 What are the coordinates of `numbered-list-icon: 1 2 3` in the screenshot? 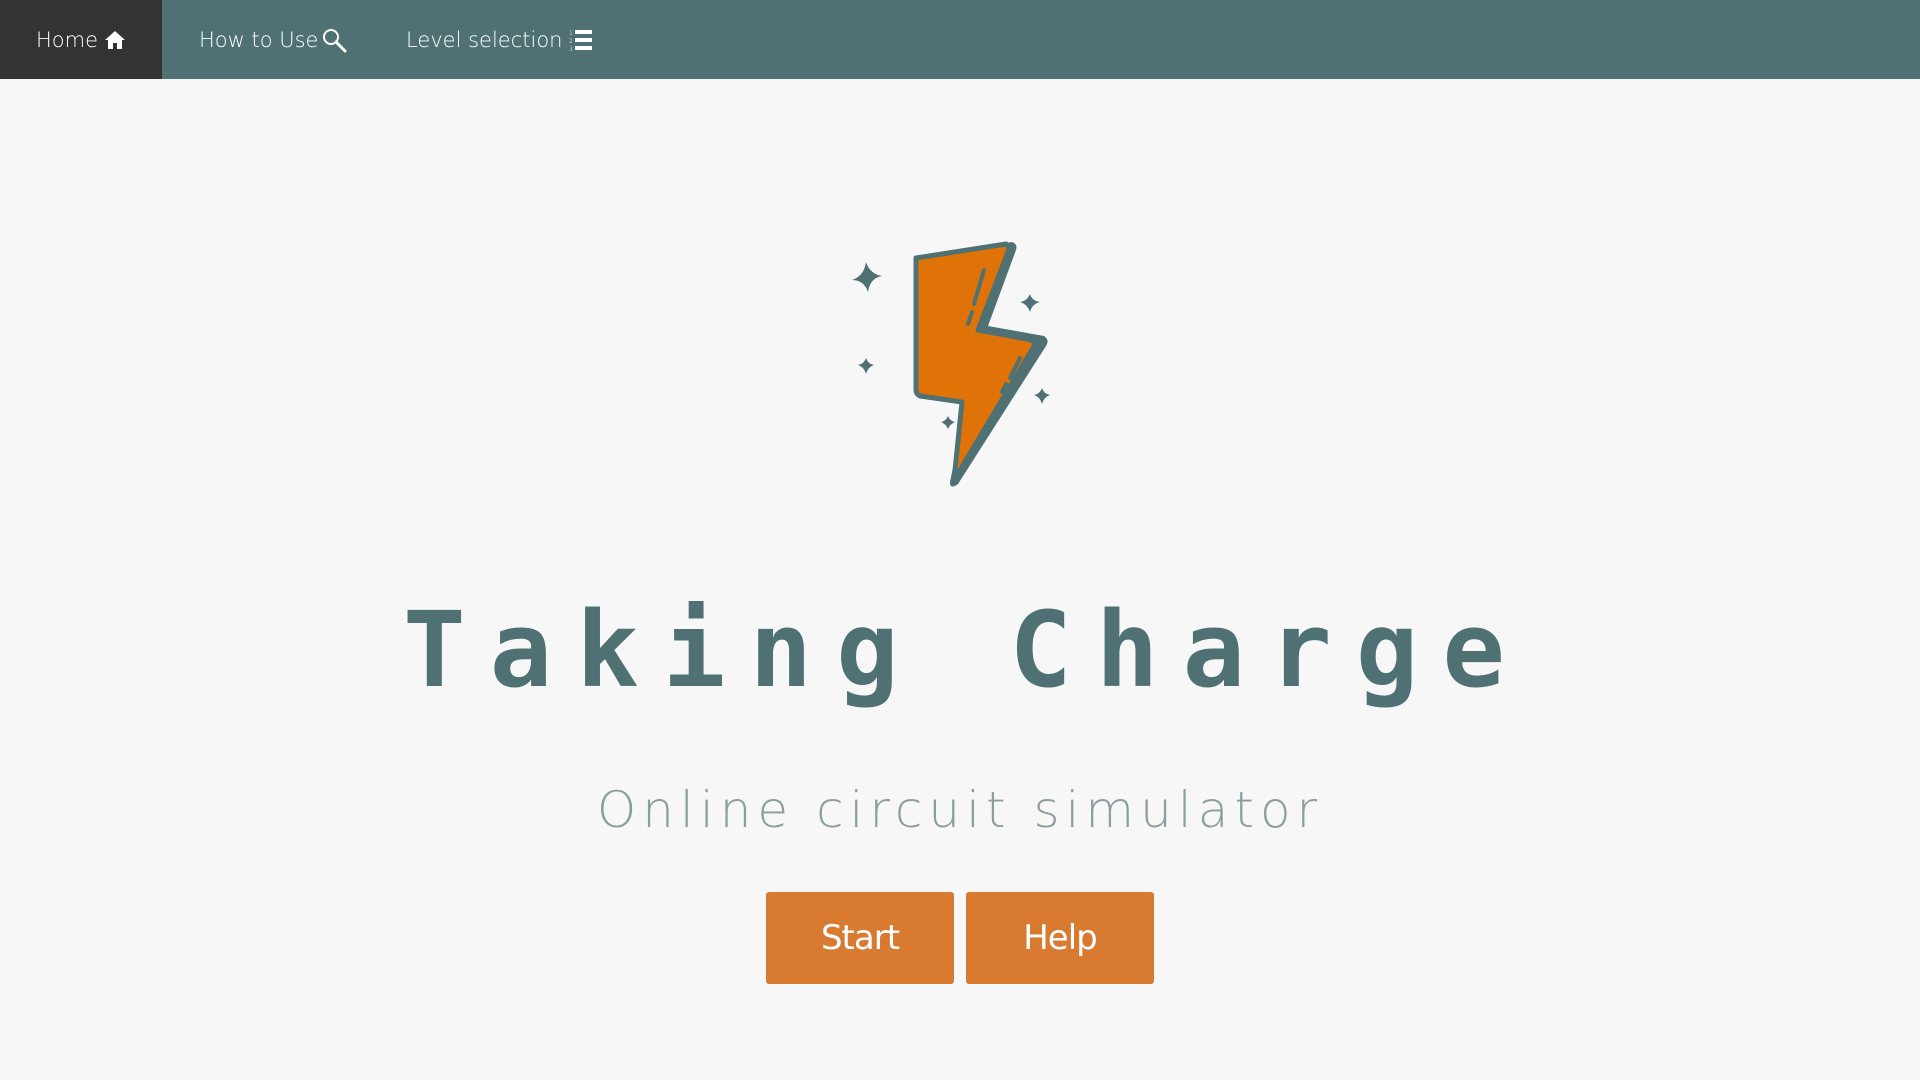 It's located at (581, 40).